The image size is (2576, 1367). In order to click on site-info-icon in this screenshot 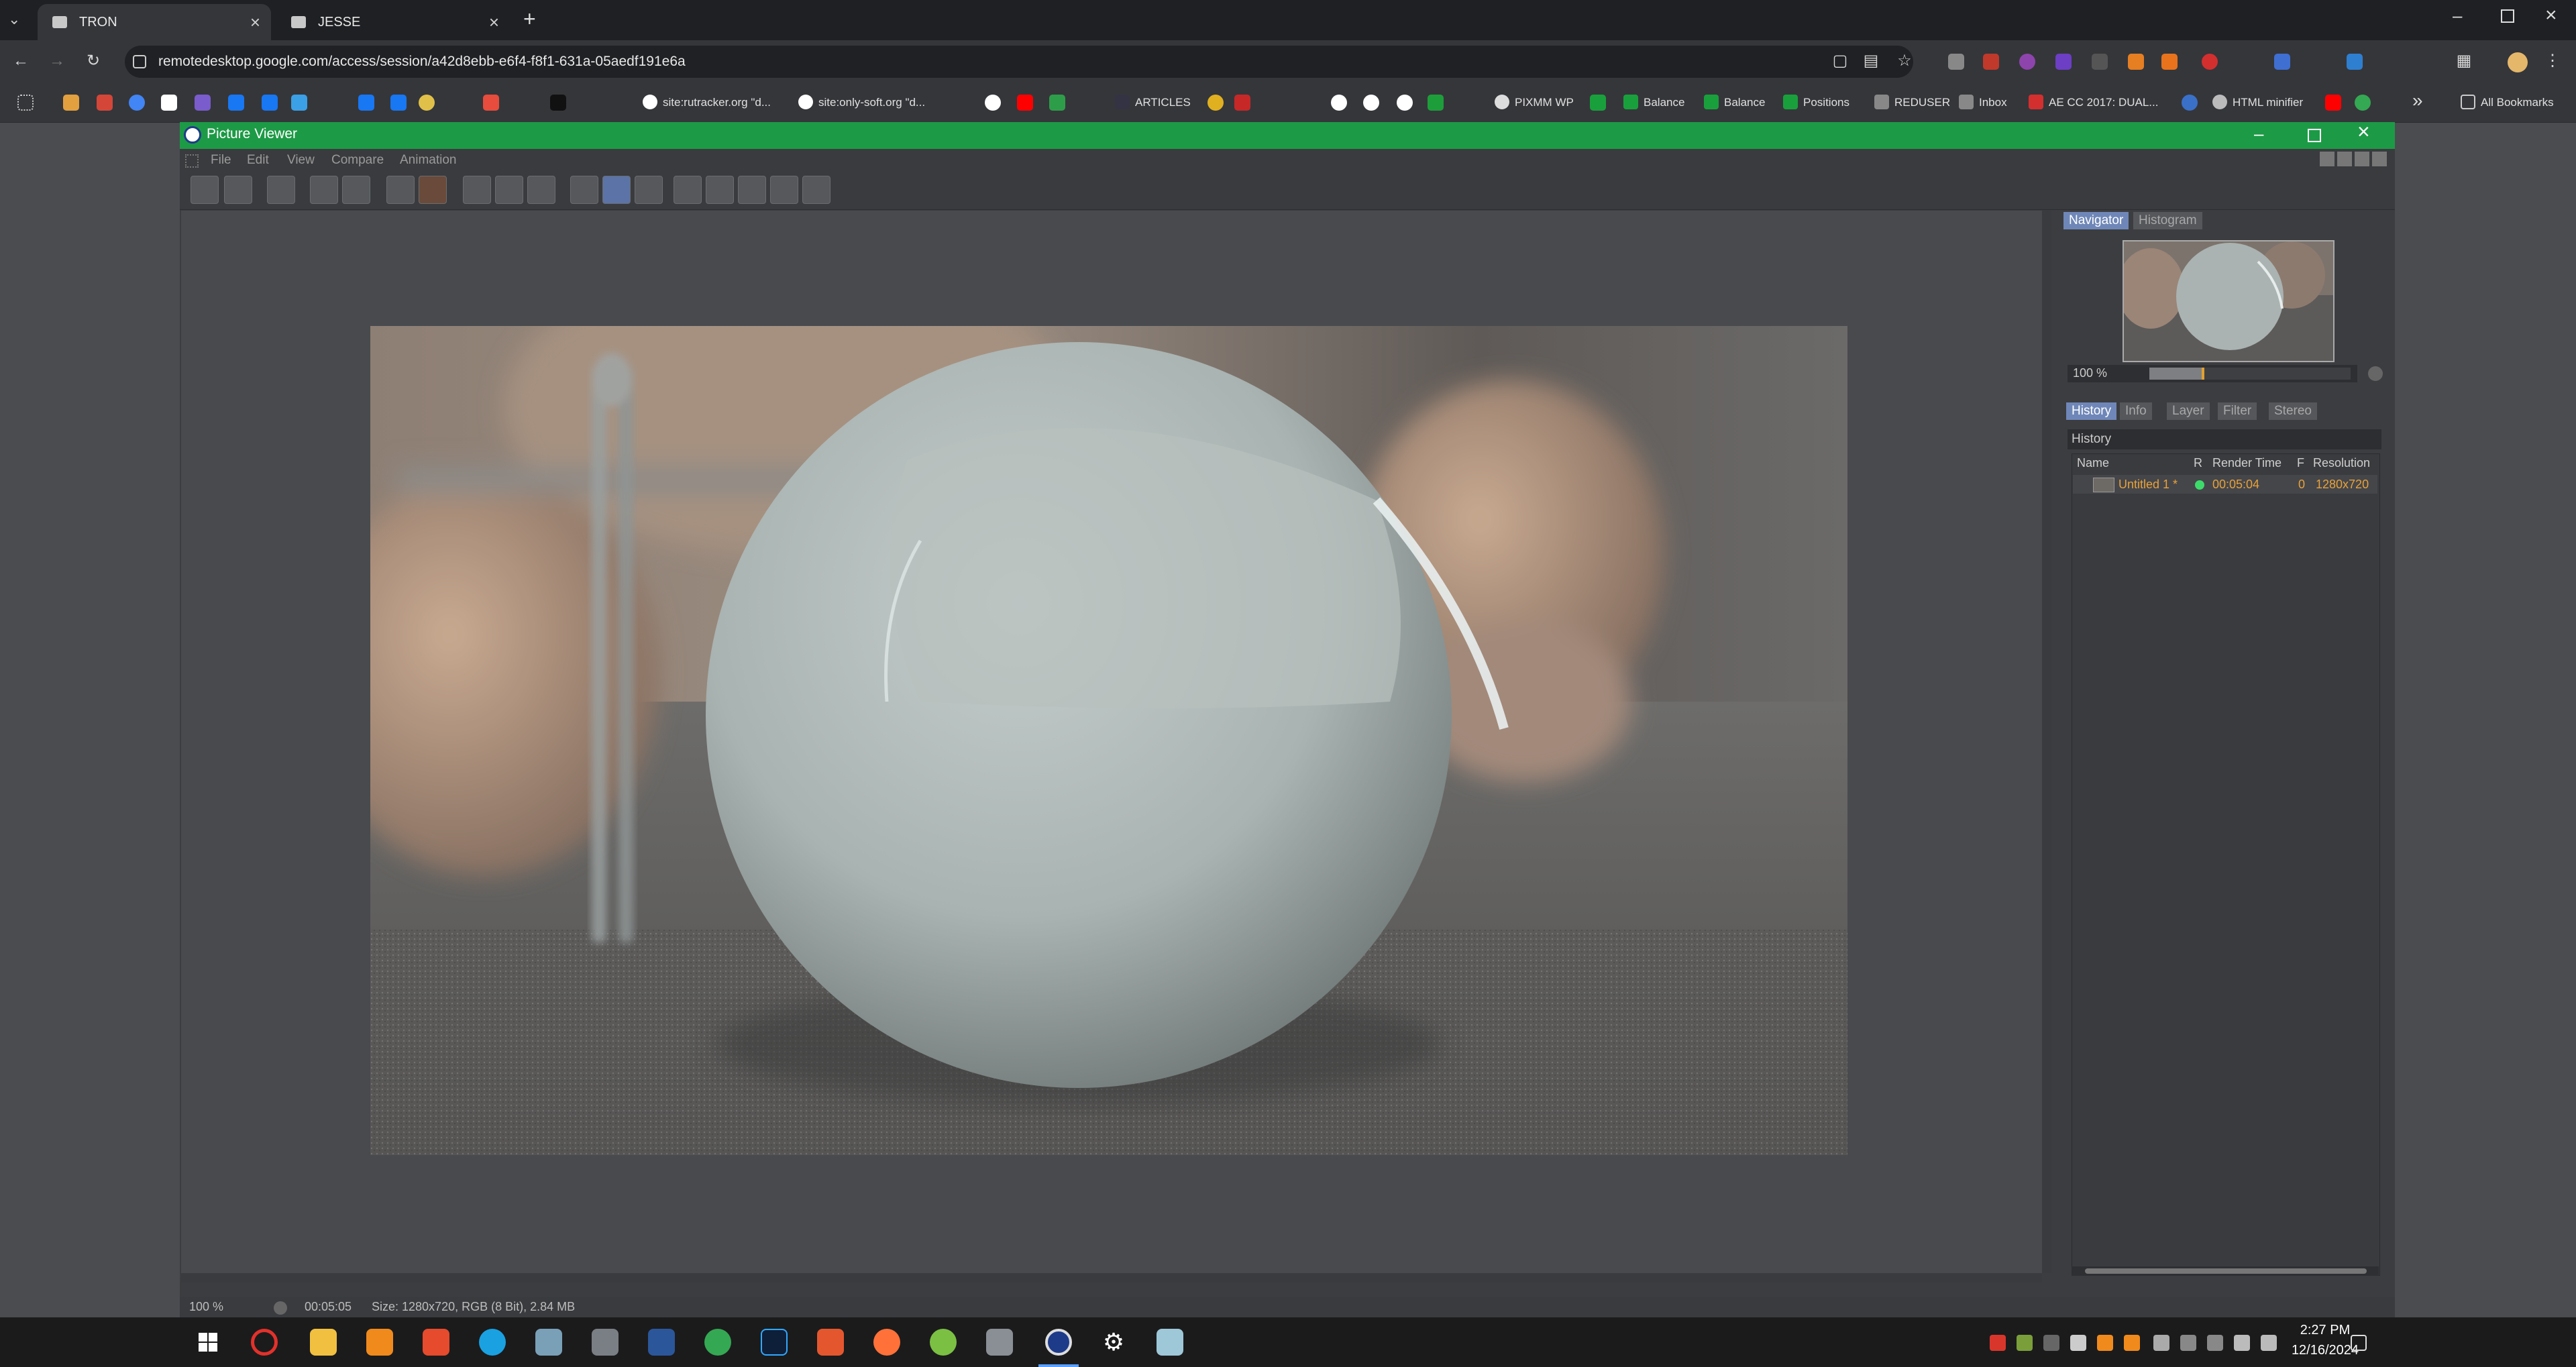, I will do `click(139, 62)`.